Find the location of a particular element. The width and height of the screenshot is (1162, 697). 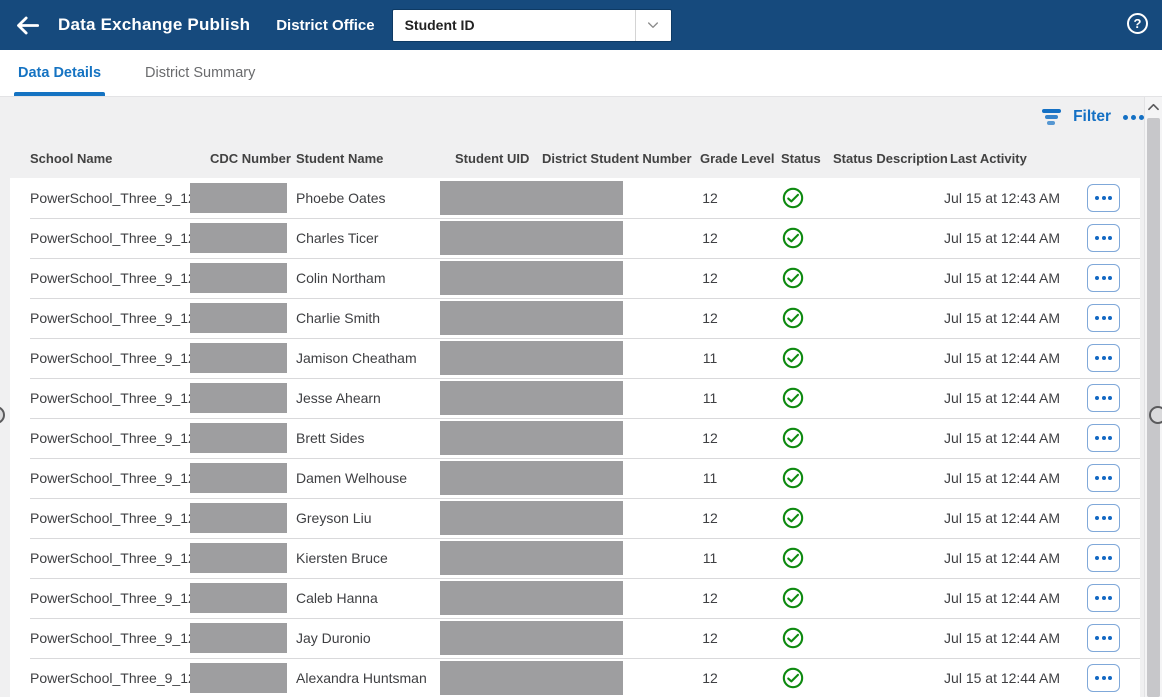

filter-icon is located at coordinates (1051, 117).